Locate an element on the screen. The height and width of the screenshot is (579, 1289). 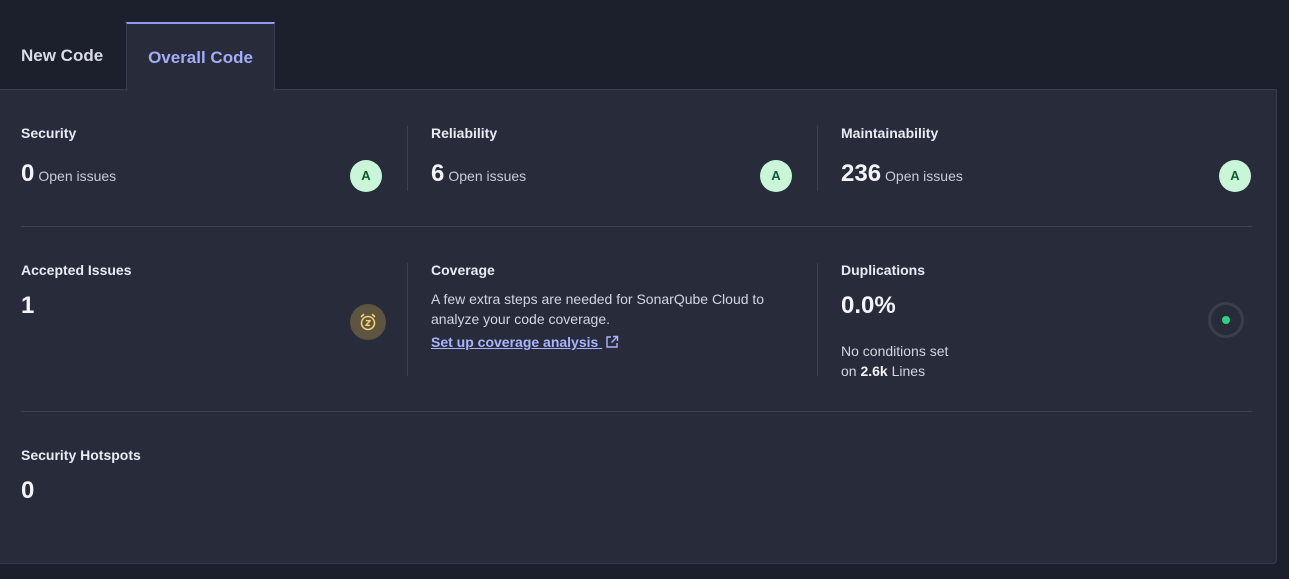
maintainability-metric: 236 Open issues is located at coordinates (902, 174).